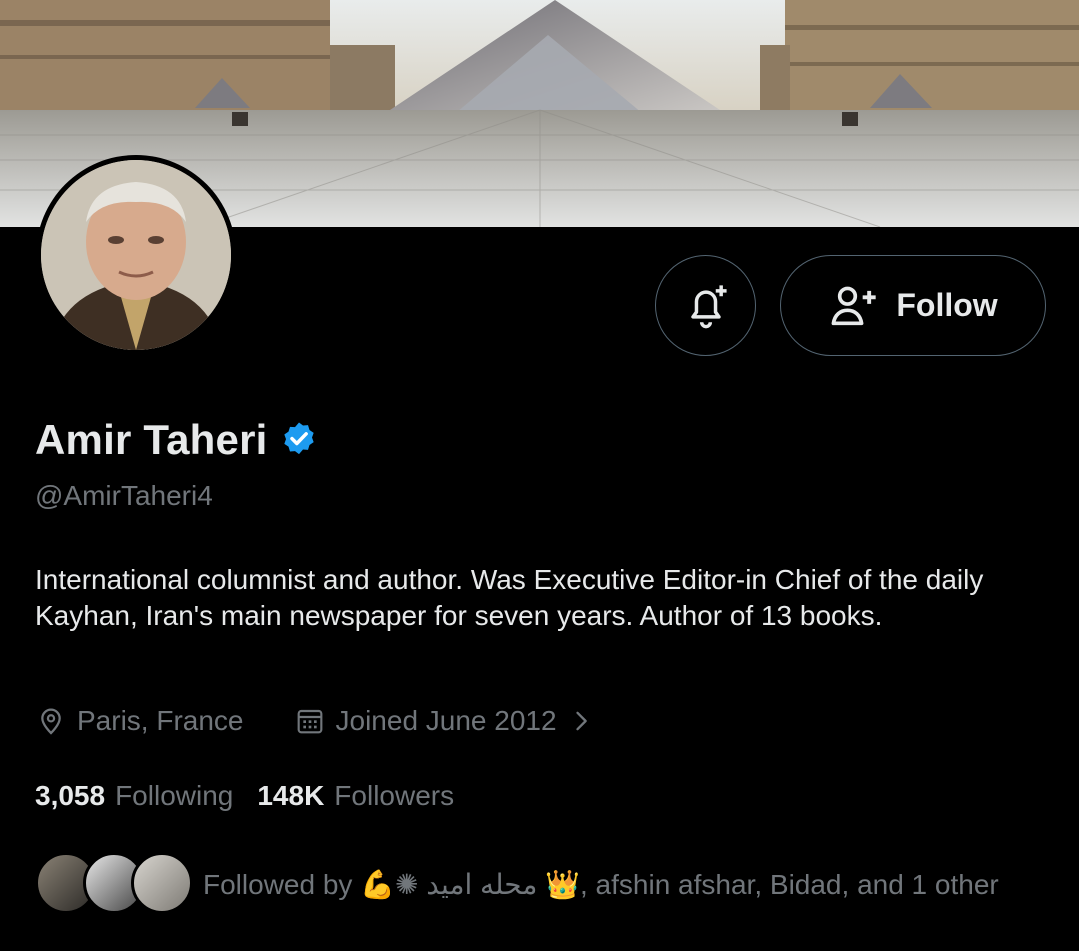 This screenshot has height=951, width=1079. Describe the element at coordinates (174, 795) in the screenshot. I see `following-label: Following` at that location.